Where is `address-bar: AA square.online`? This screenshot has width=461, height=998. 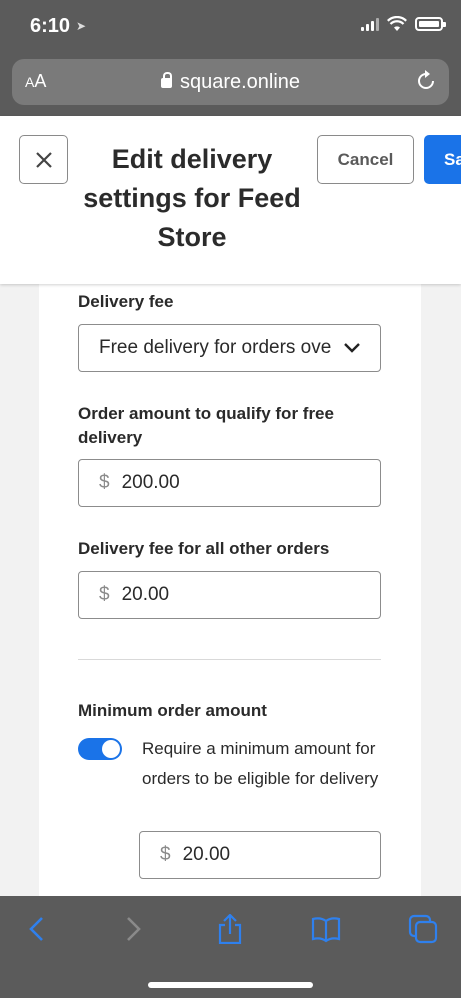 address-bar: AA square.online is located at coordinates (230, 82).